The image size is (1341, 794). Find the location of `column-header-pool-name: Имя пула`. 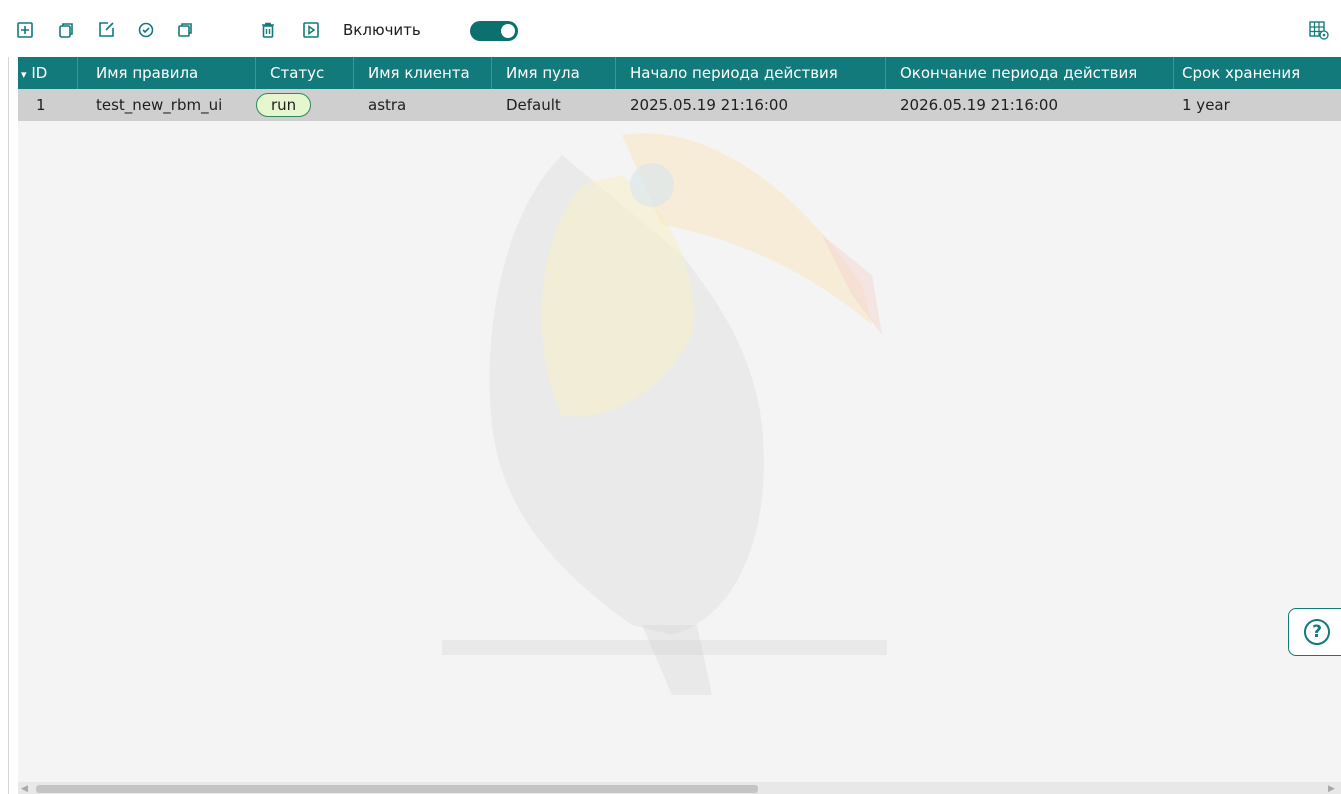

column-header-pool-name: Имя пула is located at coordinates (554, 73).